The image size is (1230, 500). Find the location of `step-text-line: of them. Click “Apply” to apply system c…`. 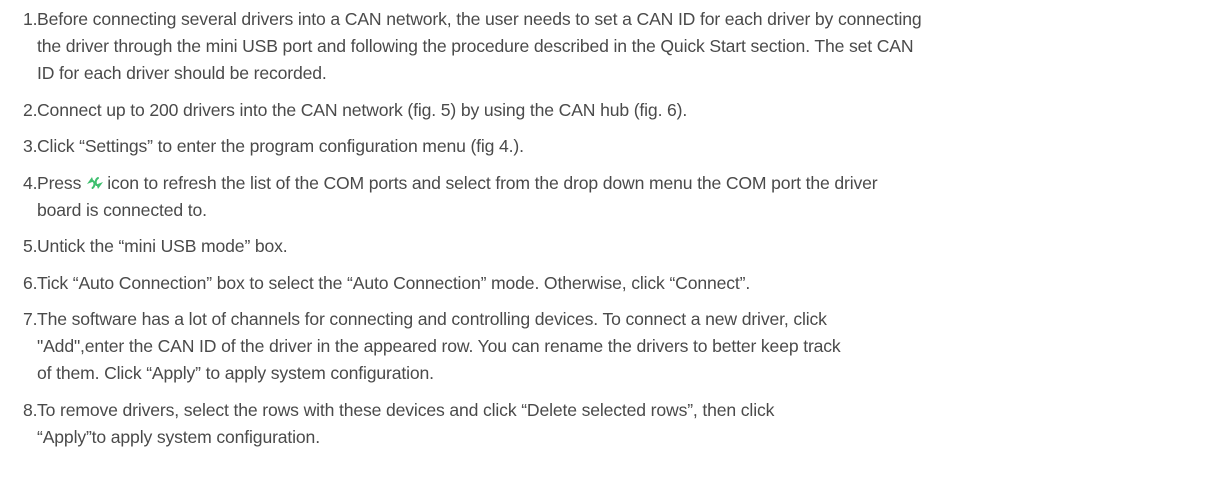

step-text-line: of them. Click “Apply” to apply system c… is located at coordinates (235, 373).